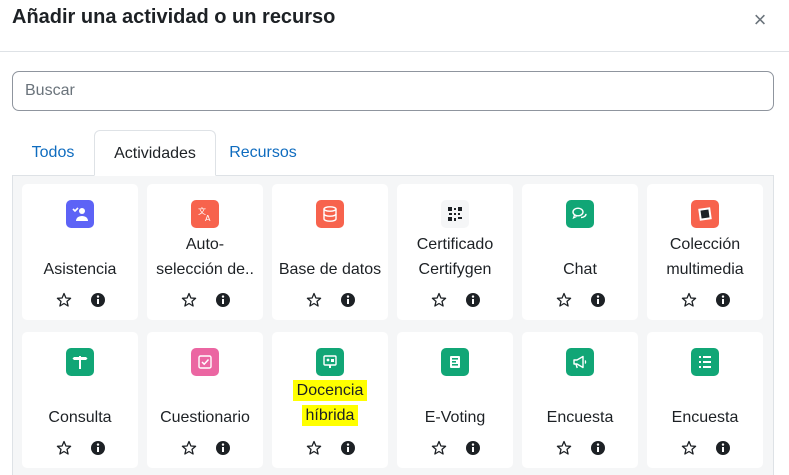 Image resolution: width=789 pixels, height=475 pixels. What do you see at coordinates (580, 252) in the screenshot?
I see `module-card-chat: Chat` at bounding box center [580, 252].